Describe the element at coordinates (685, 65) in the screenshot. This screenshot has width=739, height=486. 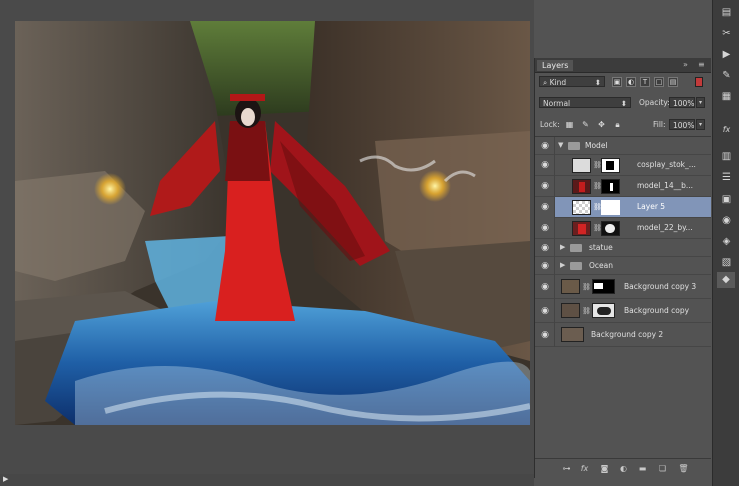
I see `collapse-panel-icon: »` at that location.